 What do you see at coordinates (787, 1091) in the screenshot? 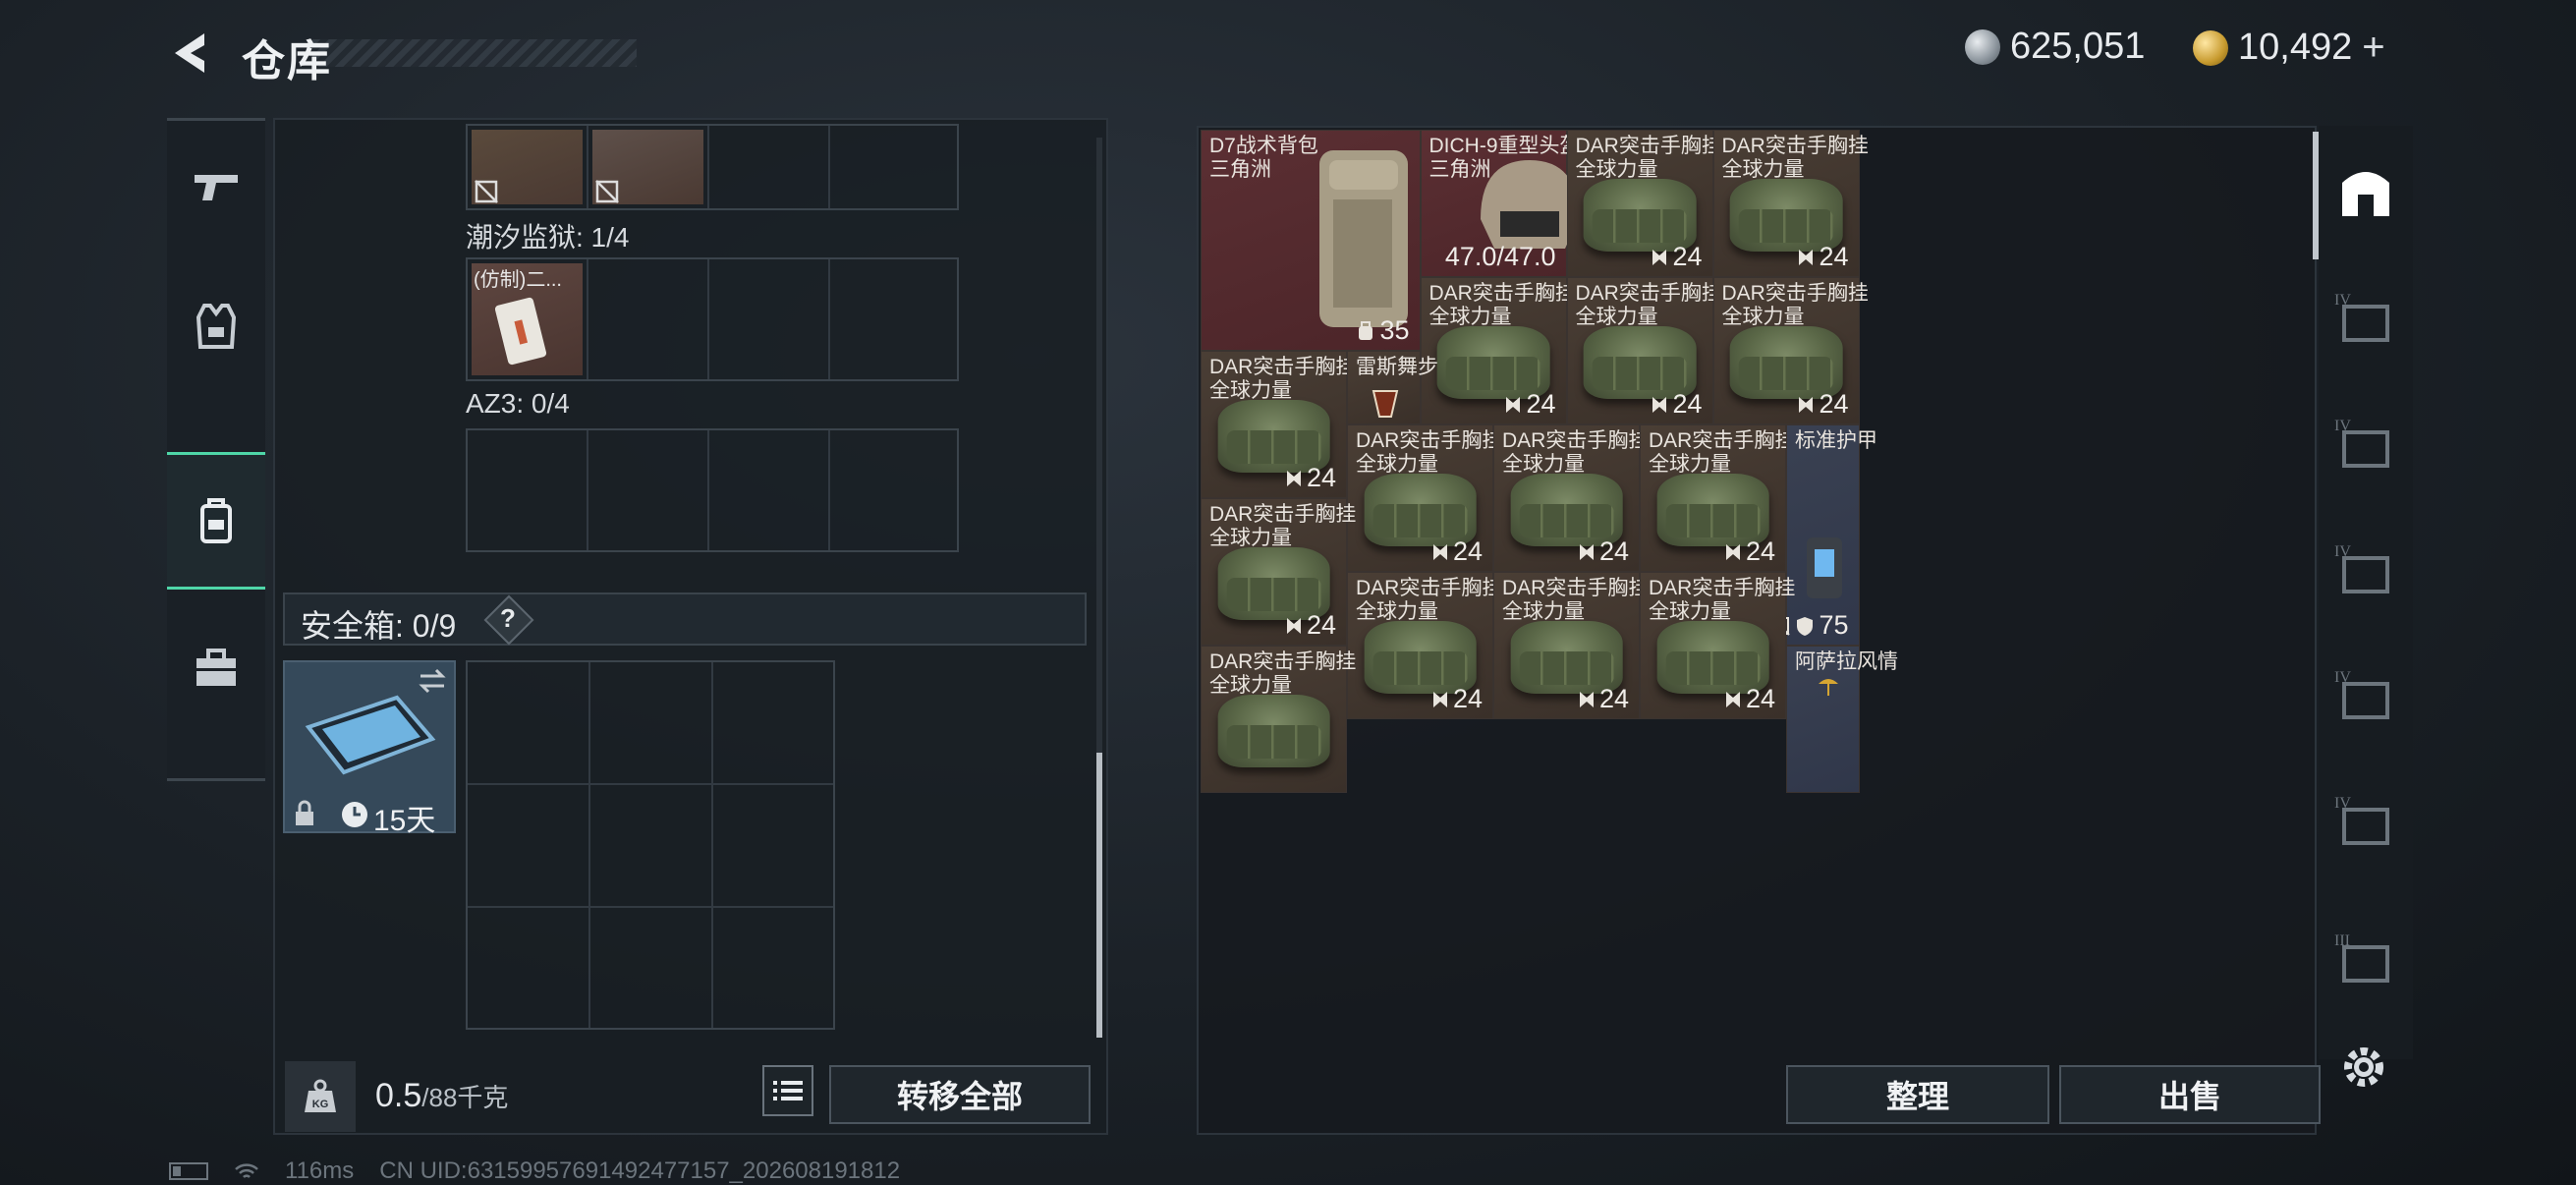
I see `list-view-button` at bounding box center [787, 1091].